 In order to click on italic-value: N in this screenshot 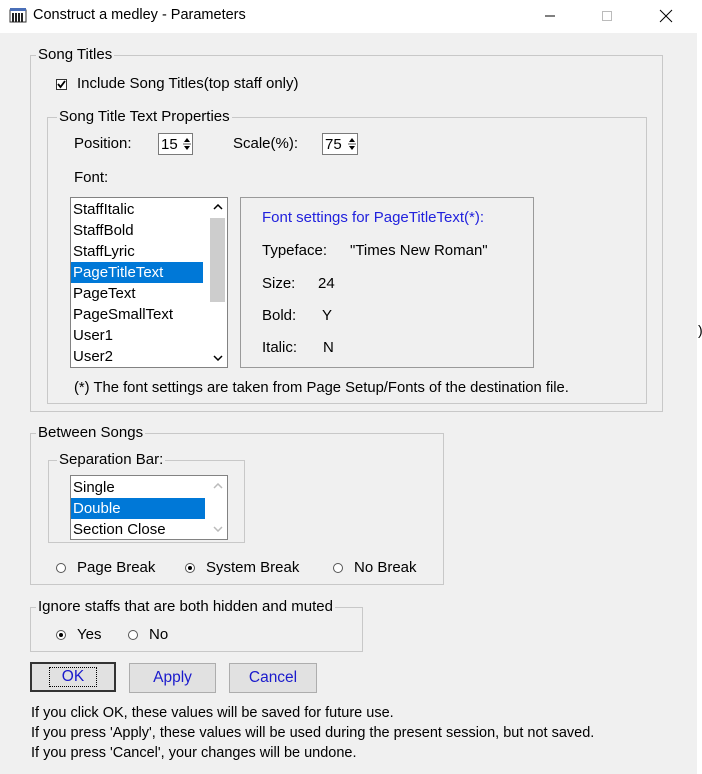, I will do `click(328, 347)`.